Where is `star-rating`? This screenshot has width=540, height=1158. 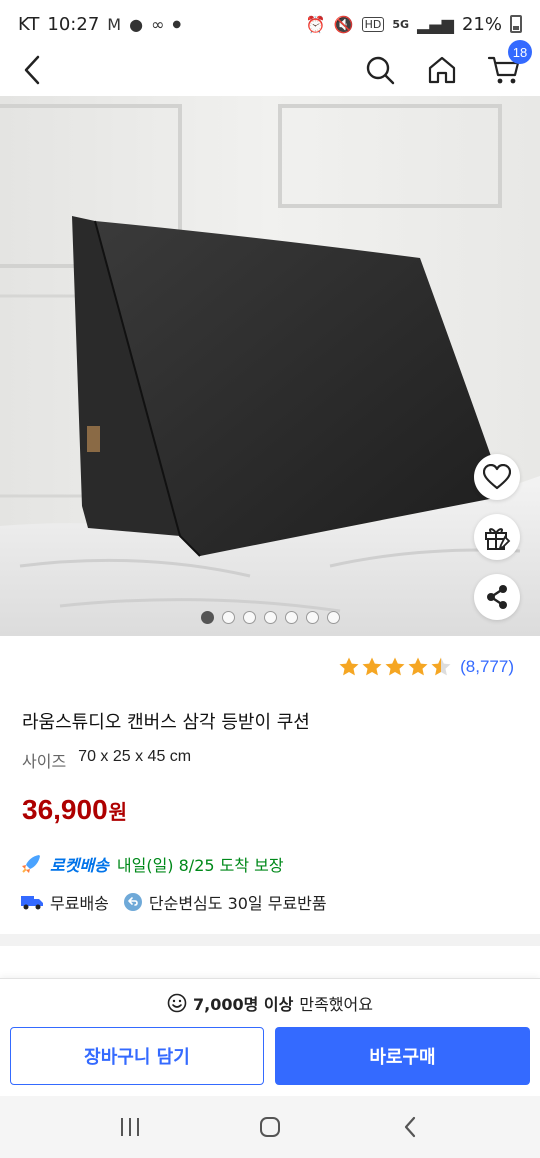
star-rating is located at coordinates (395, 666).